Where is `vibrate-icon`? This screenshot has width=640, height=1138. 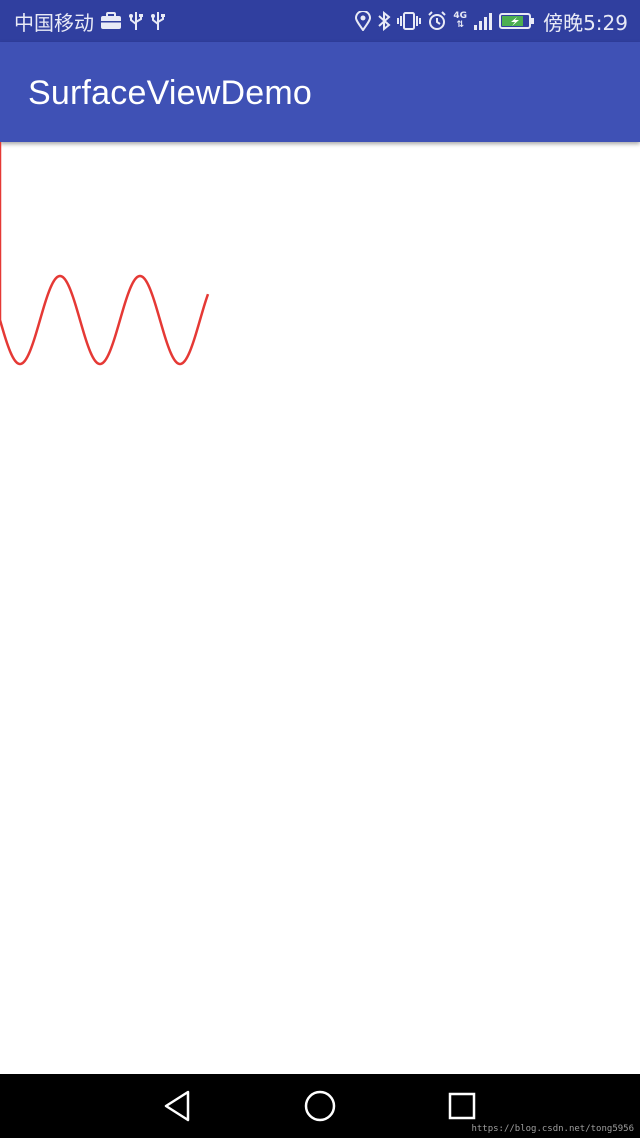 vibrate-icon is located at coordinates (409, 21).